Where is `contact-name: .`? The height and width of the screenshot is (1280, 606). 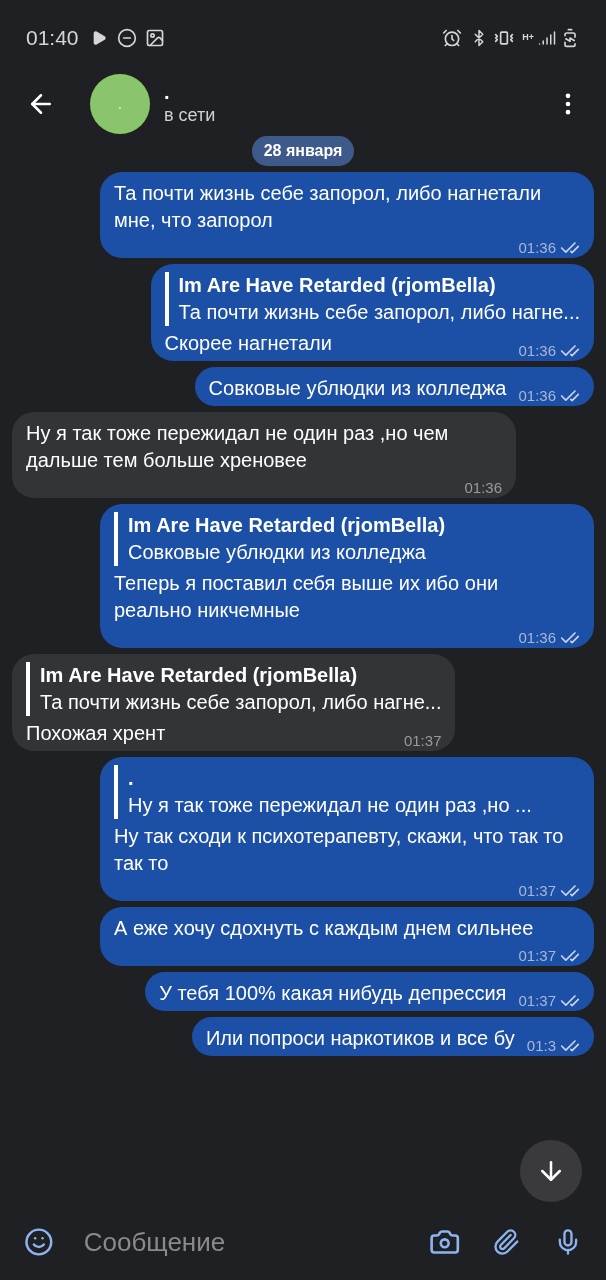
contact-name: . is located at coordinates (167, 92).